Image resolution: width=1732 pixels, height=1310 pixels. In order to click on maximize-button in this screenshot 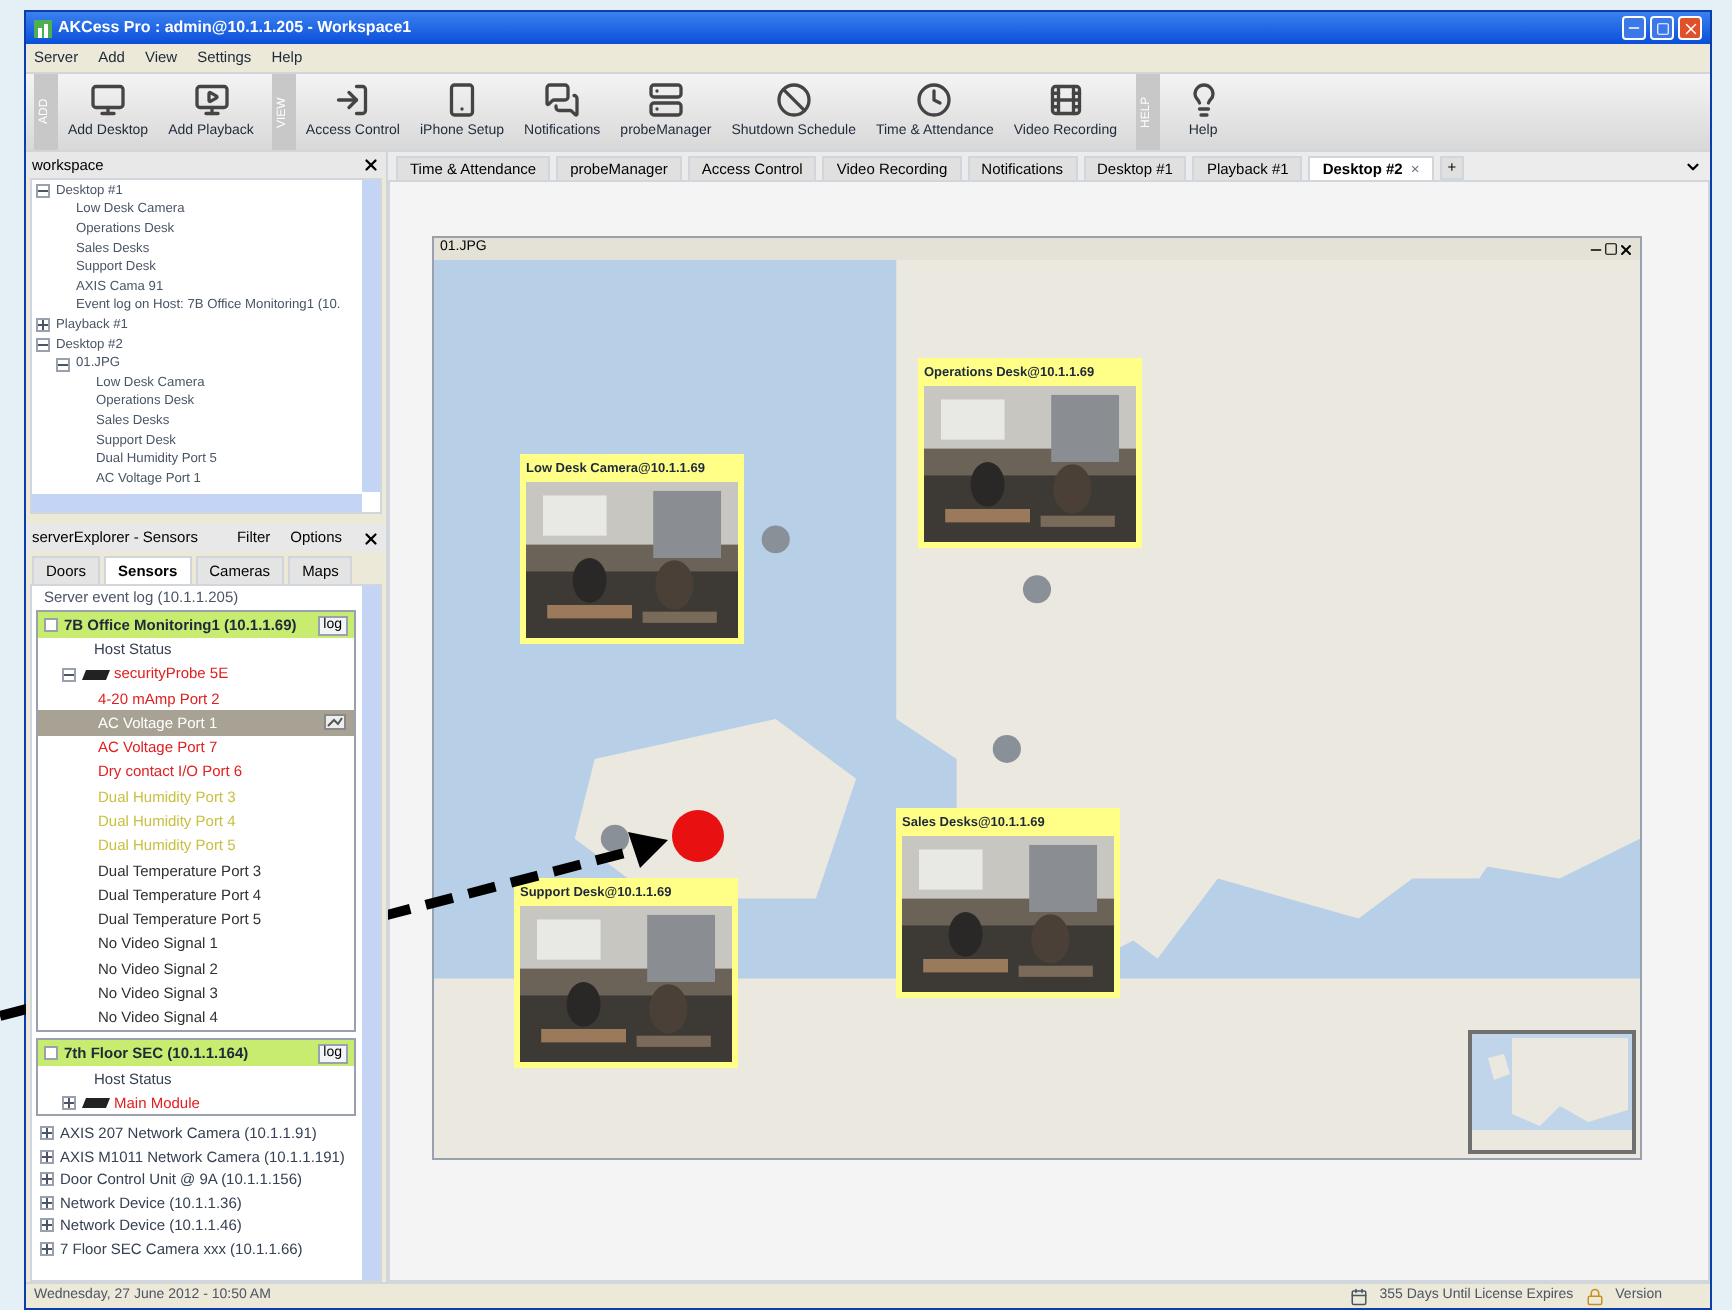, I will do `click(1662, 28)`.